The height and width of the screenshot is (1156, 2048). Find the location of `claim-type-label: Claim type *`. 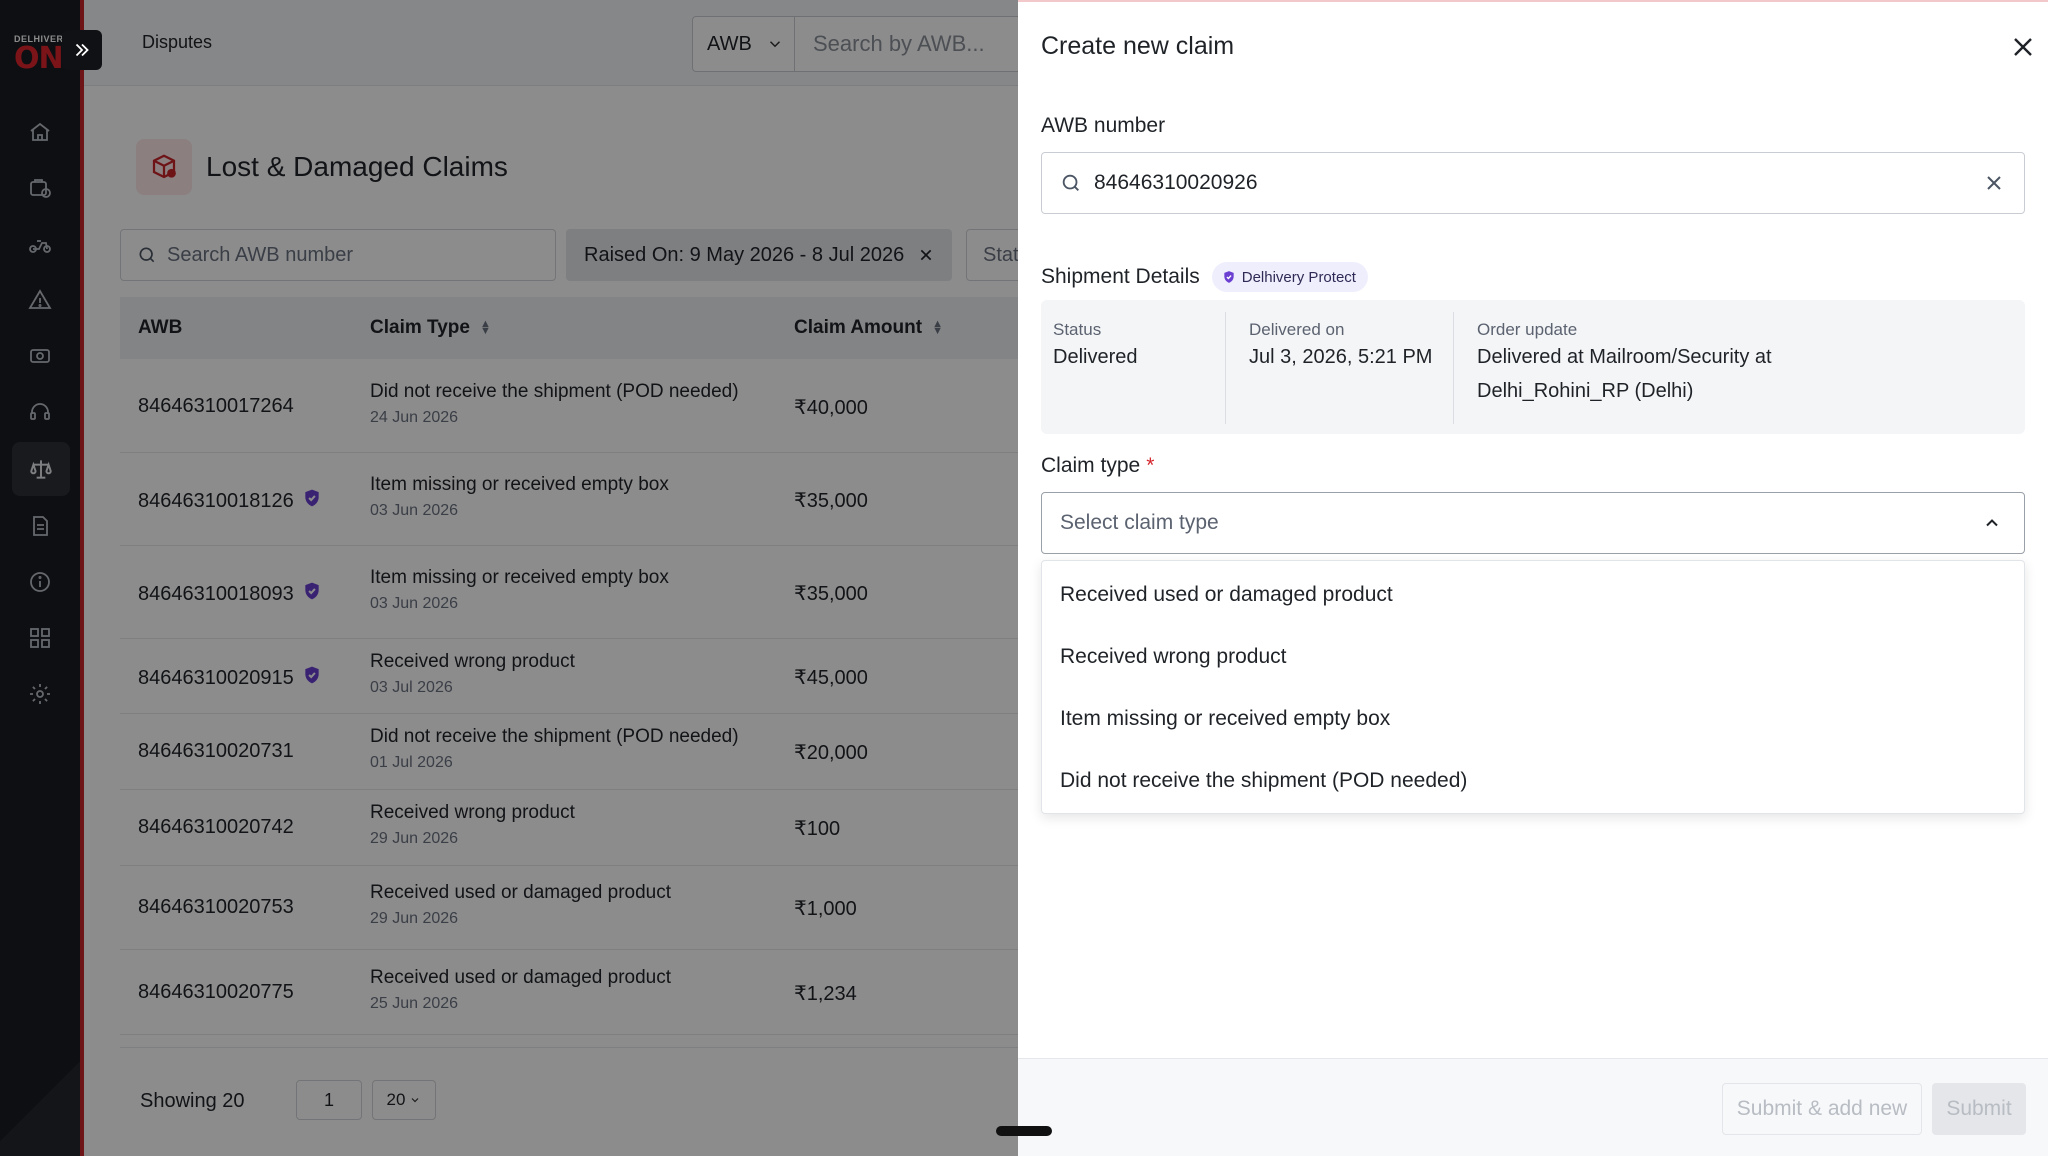

claim-type-label: Claim type * is located at coordinates (1097, 466).